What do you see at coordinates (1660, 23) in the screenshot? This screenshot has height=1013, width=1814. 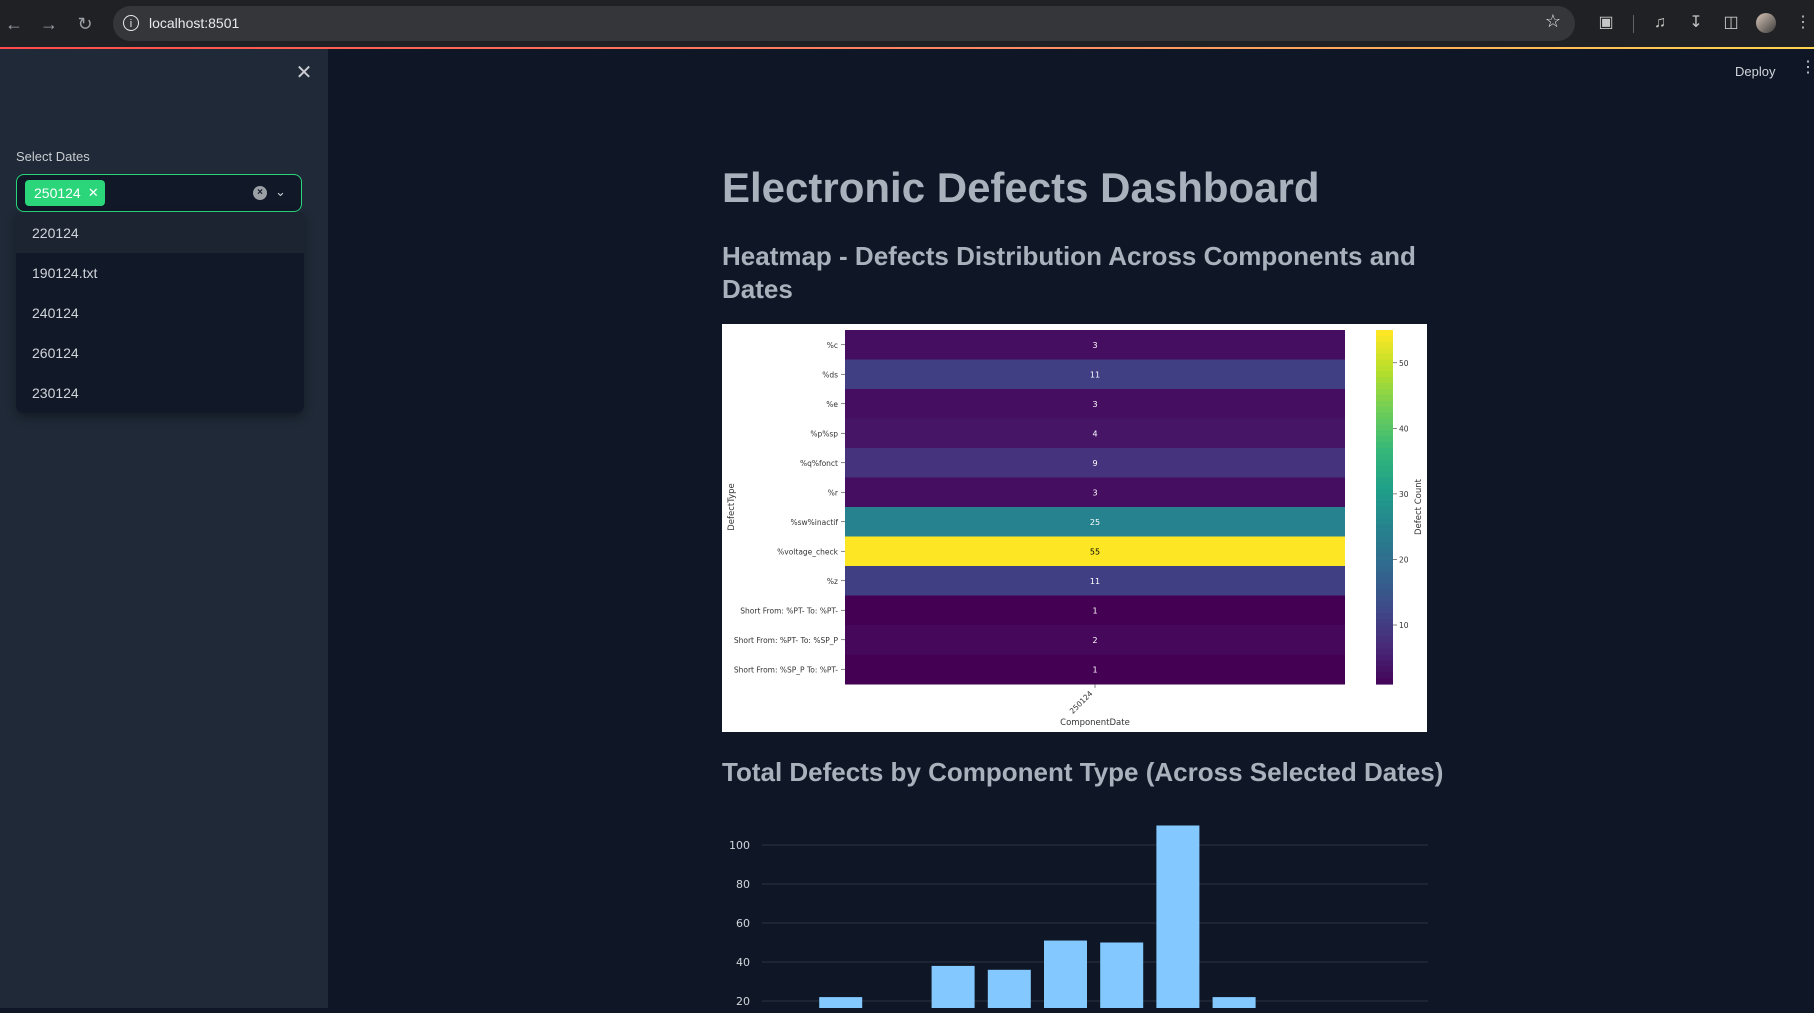 I see `media-control-icon: ♫` at bounding box center [1660, 23].